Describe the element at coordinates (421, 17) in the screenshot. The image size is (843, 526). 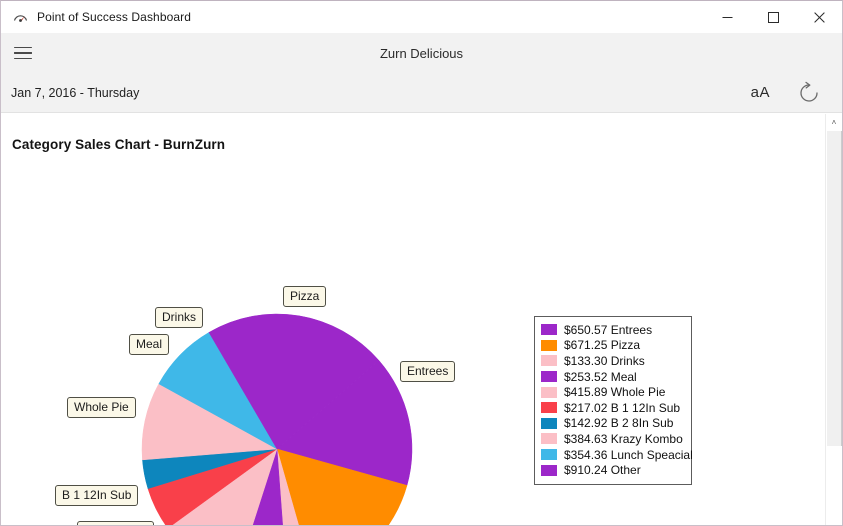
I see `window-titlebar: Point of Success Dashboard` at that location.